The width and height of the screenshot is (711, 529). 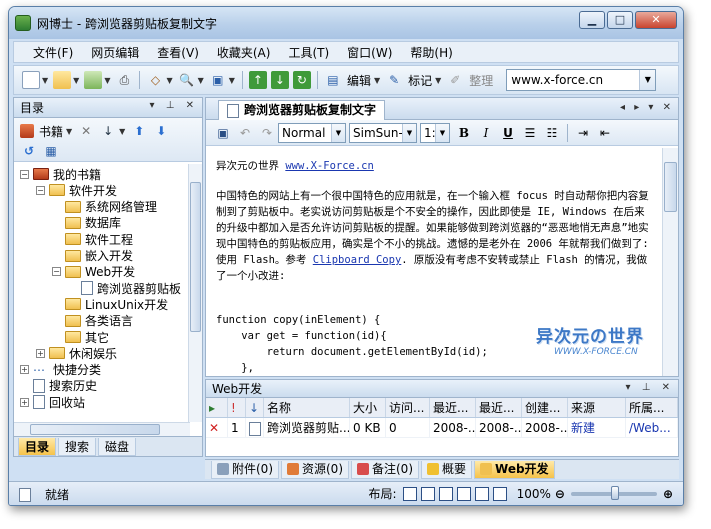 I want to click on arrow-up-icon: ↑, so click(x=257, y=80).